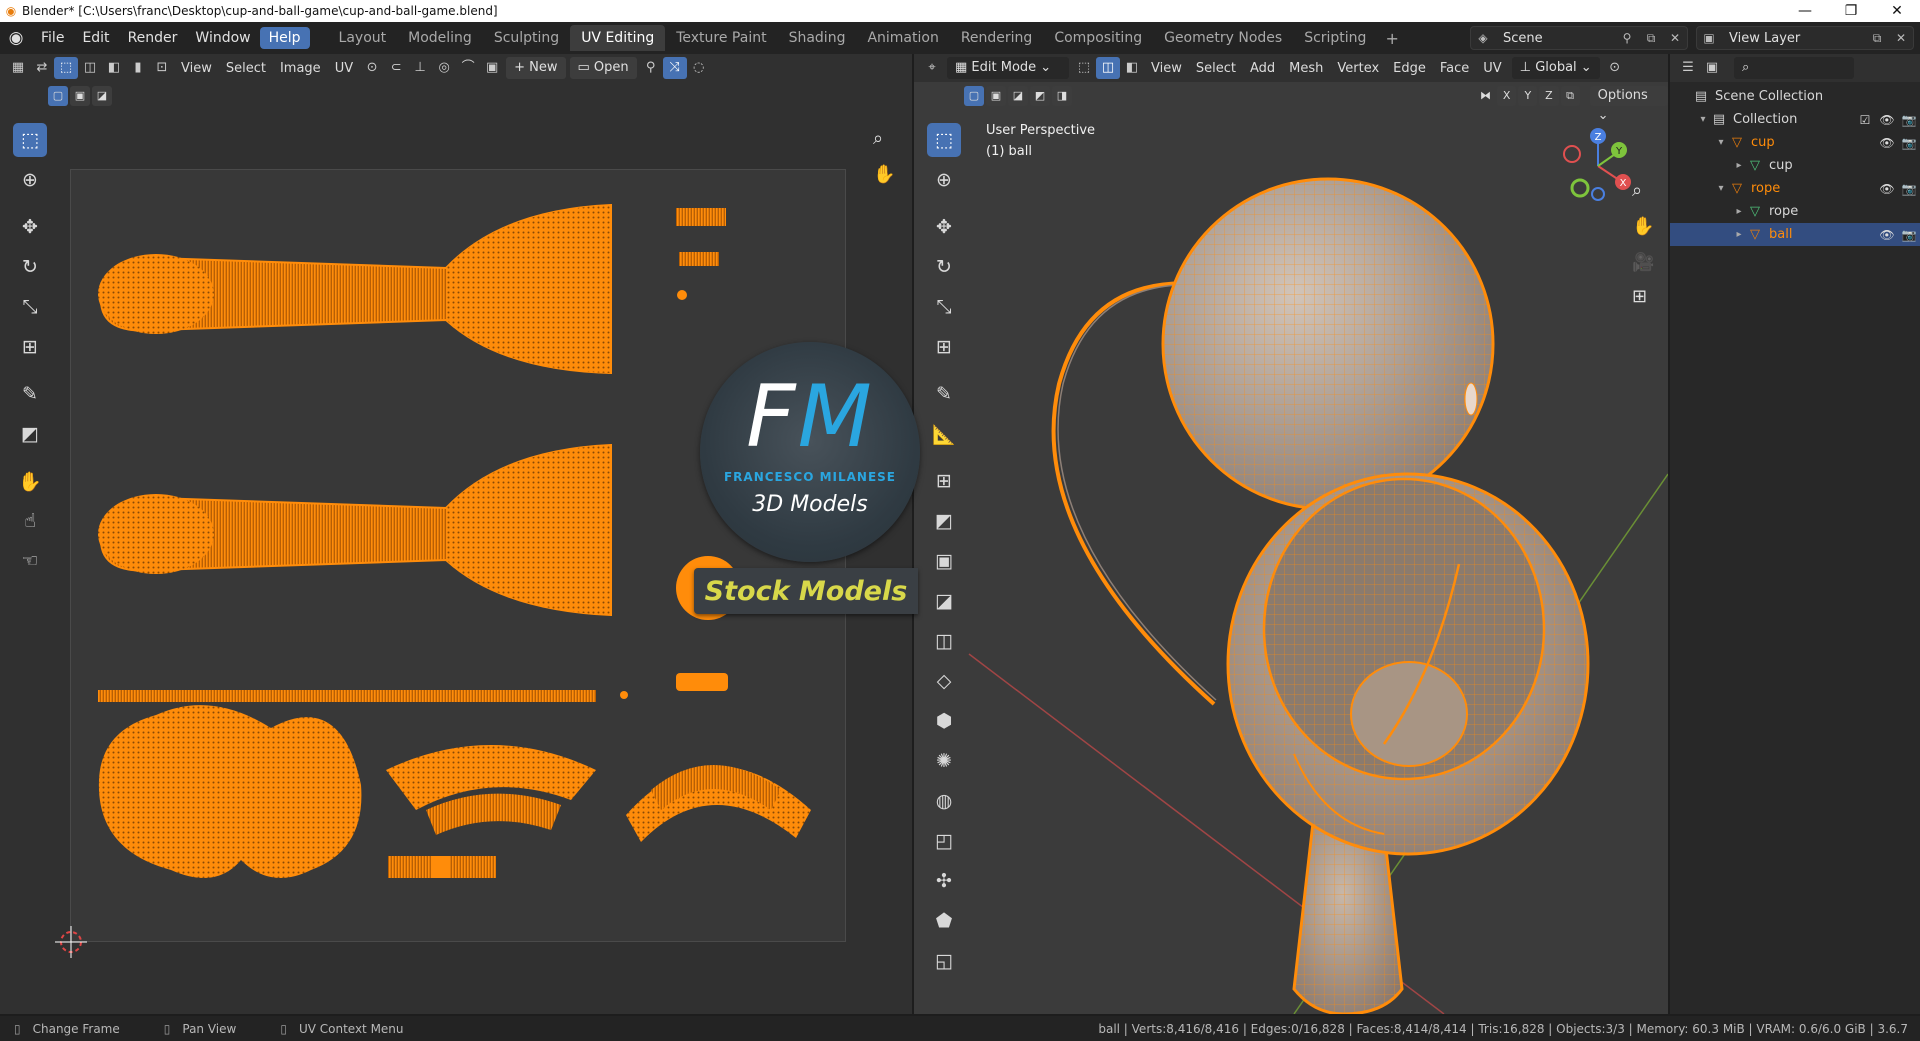  I want to click on scene-selector: ◈ Scene ⚲ ⧉ ✕, so click(1579, 38).